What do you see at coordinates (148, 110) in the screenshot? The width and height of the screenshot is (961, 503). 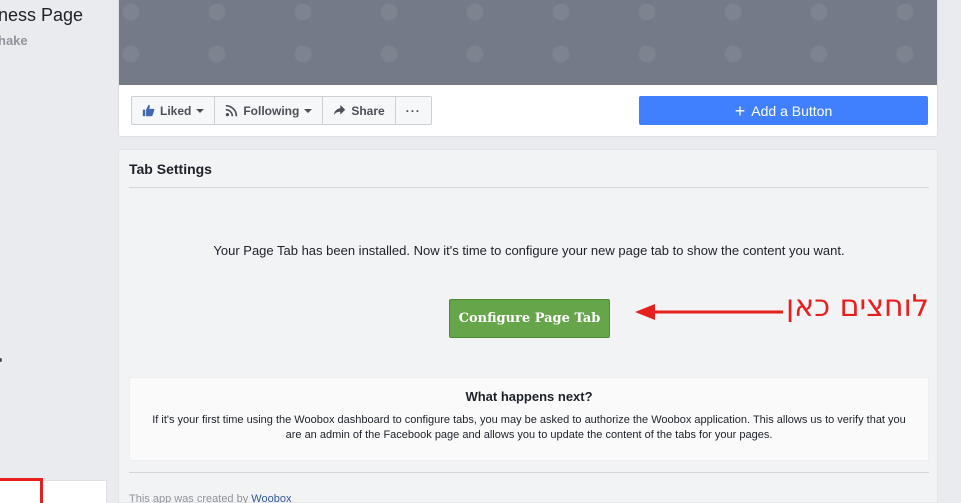 I see `thumbs-up-icon` at bounding box center [148, 110].